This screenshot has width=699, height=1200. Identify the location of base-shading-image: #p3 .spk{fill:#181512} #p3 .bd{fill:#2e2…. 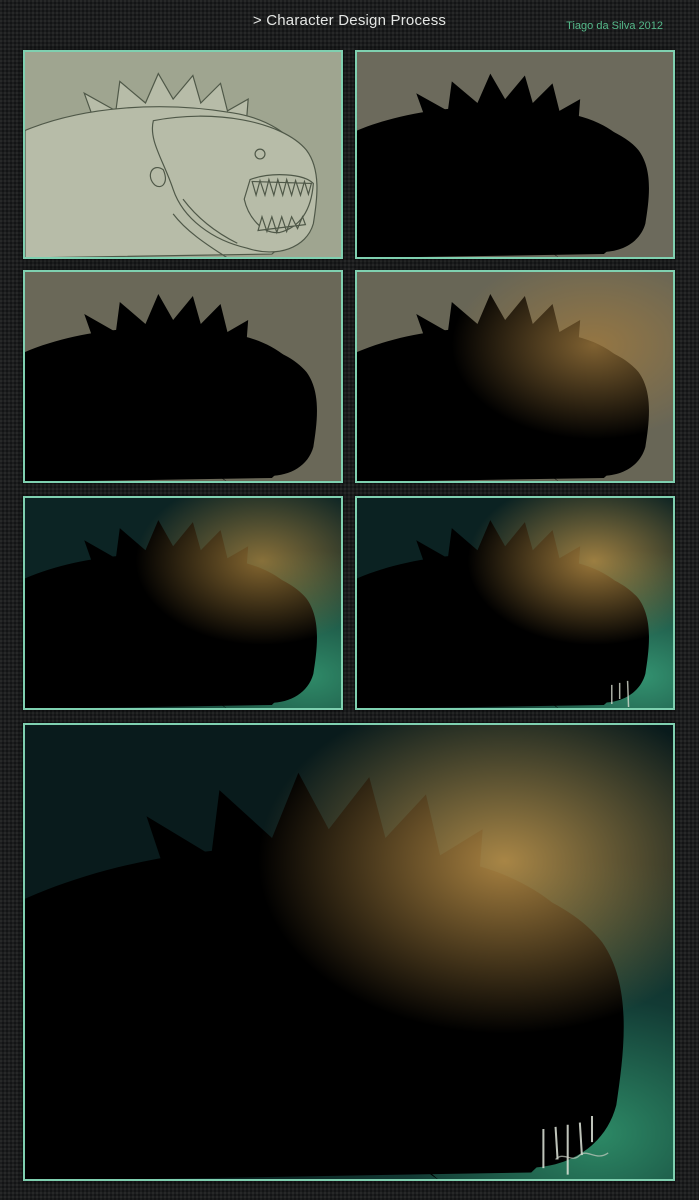
(183, 376).